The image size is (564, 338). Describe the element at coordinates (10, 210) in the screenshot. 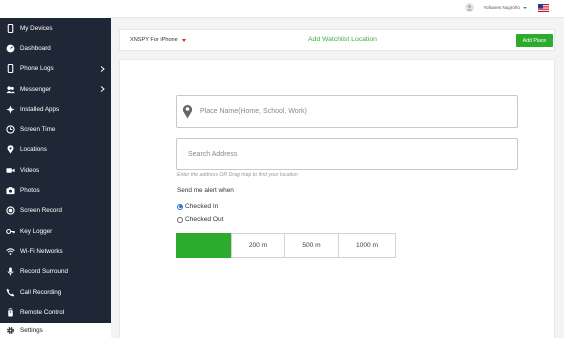

I see `record-icon` at that location.